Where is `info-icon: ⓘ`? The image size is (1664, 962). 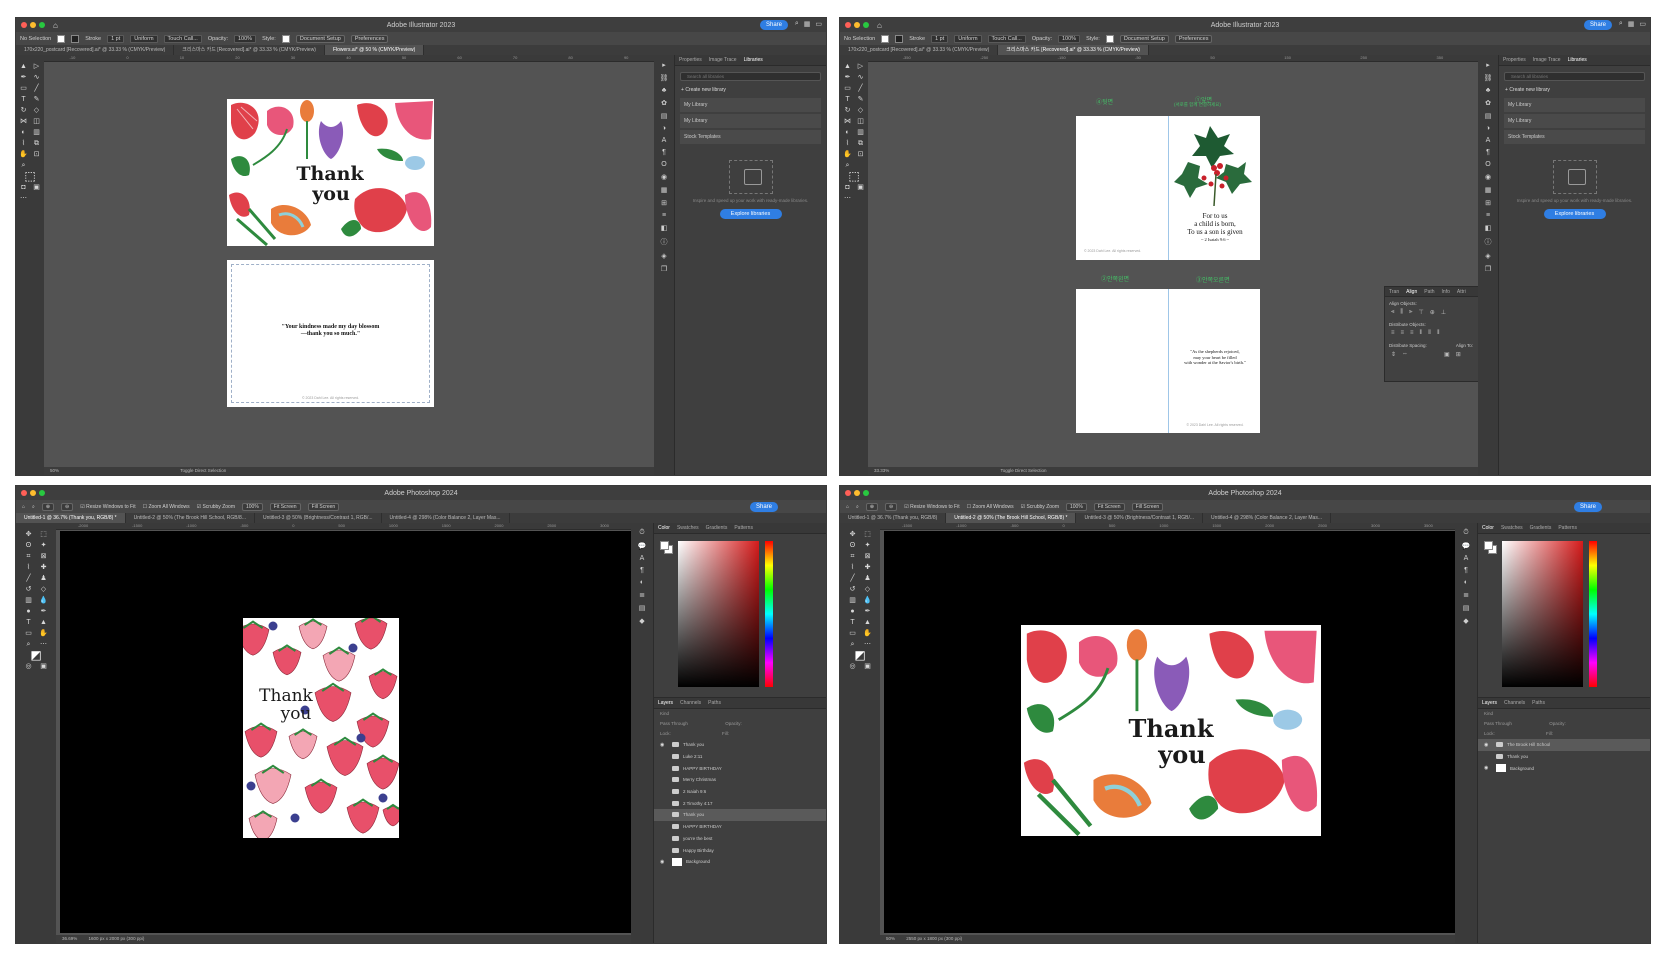 info-icon: ⓘ is located at coordinates (664, 242).